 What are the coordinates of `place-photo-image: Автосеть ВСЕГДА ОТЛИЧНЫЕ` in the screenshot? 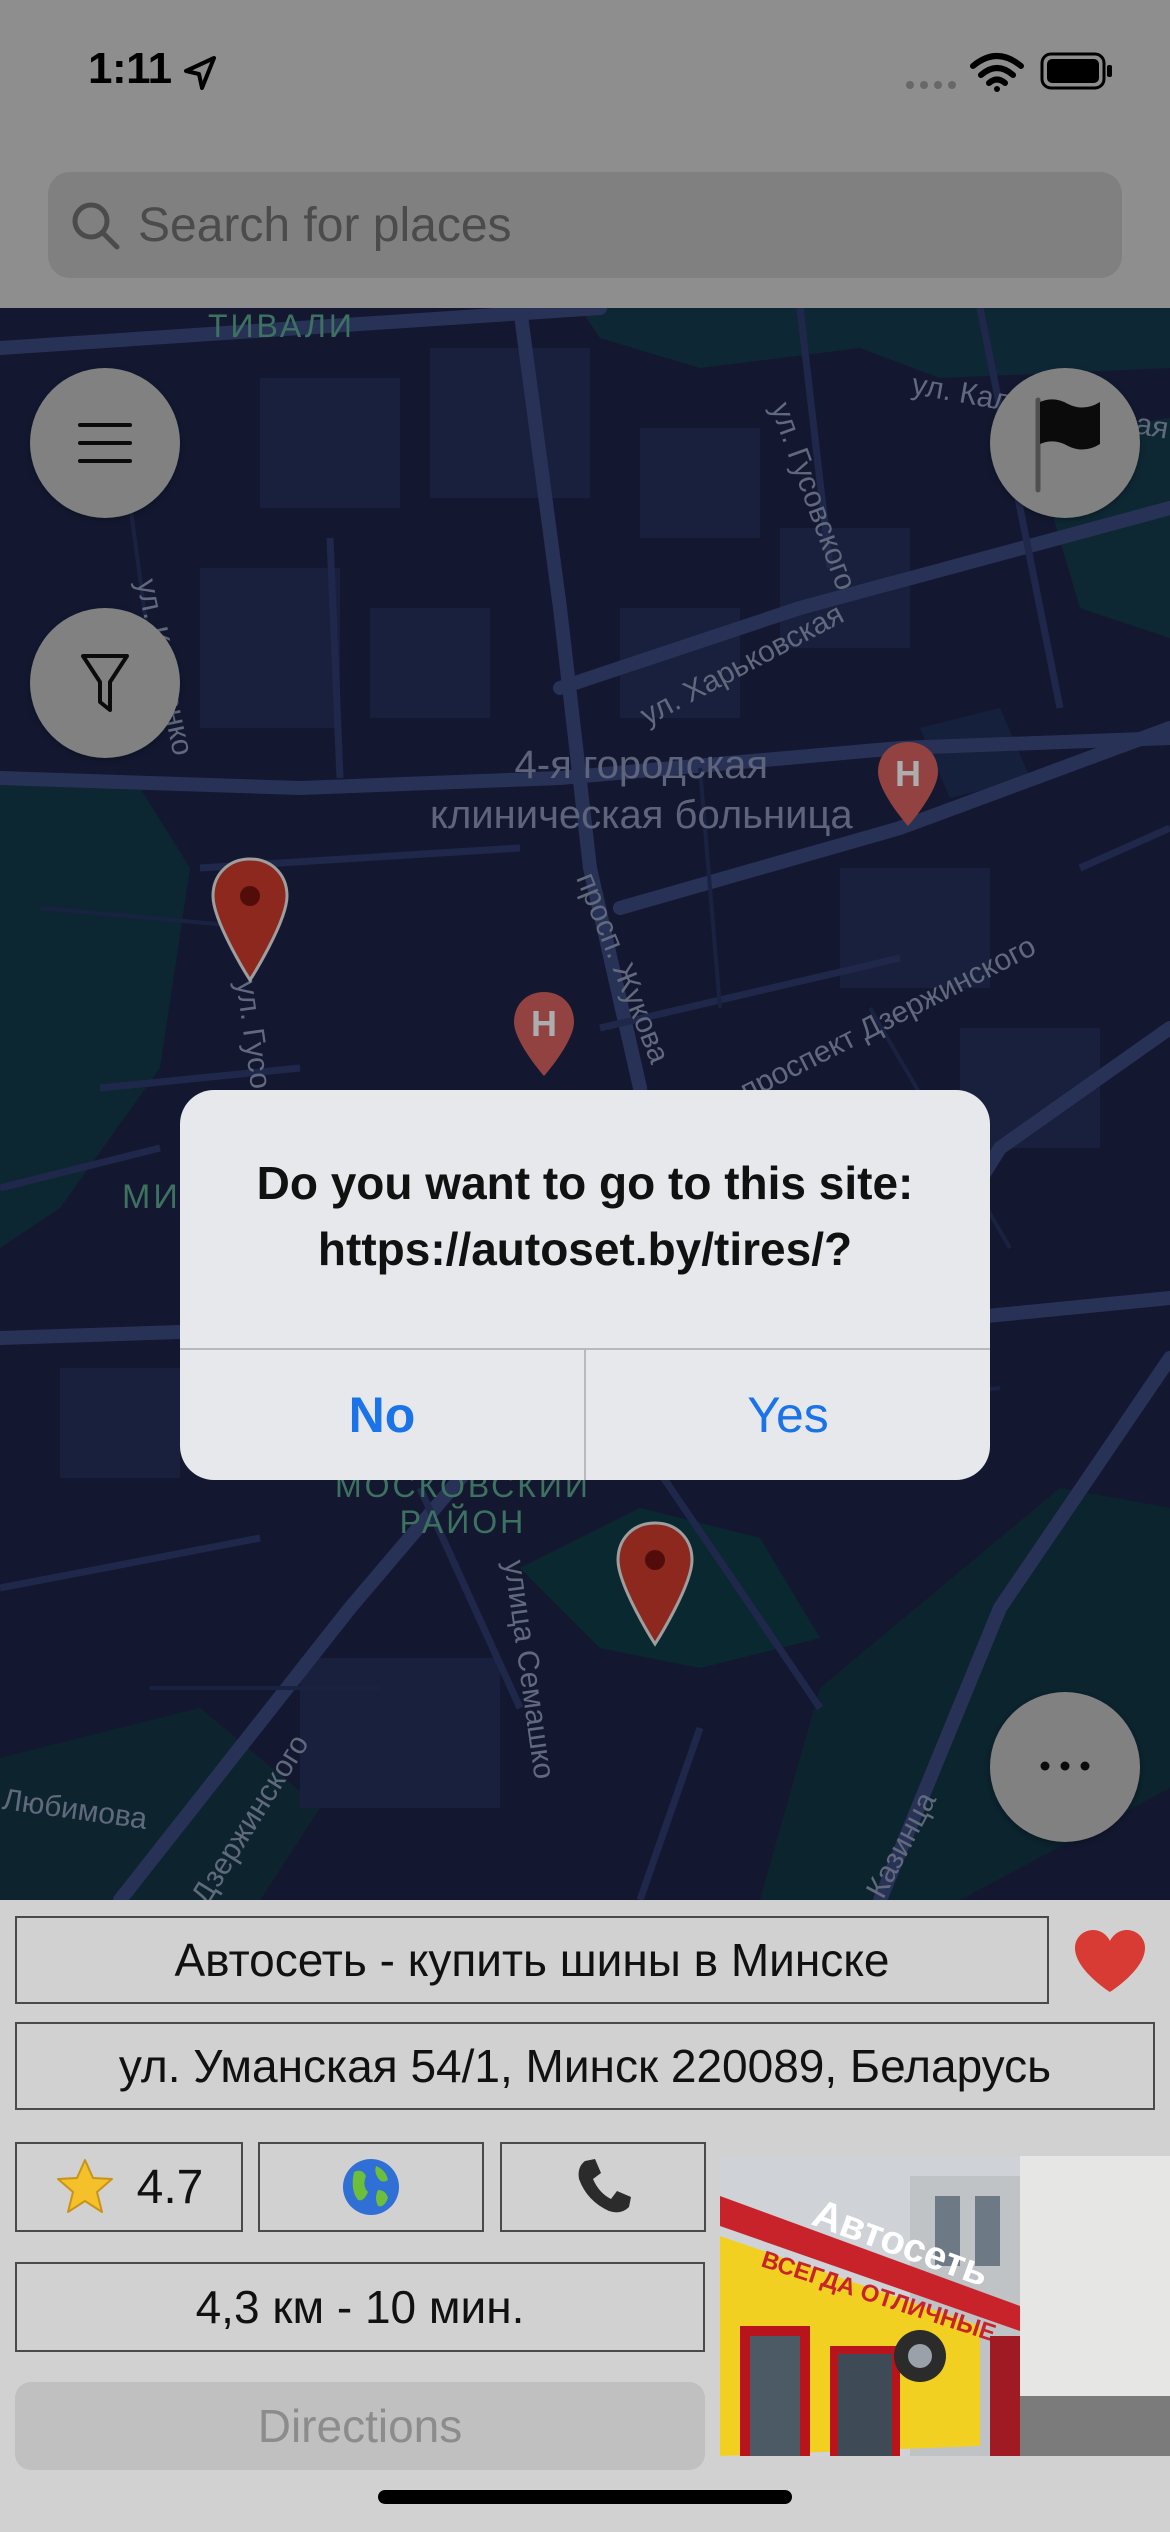 It's located at (945, 2306).